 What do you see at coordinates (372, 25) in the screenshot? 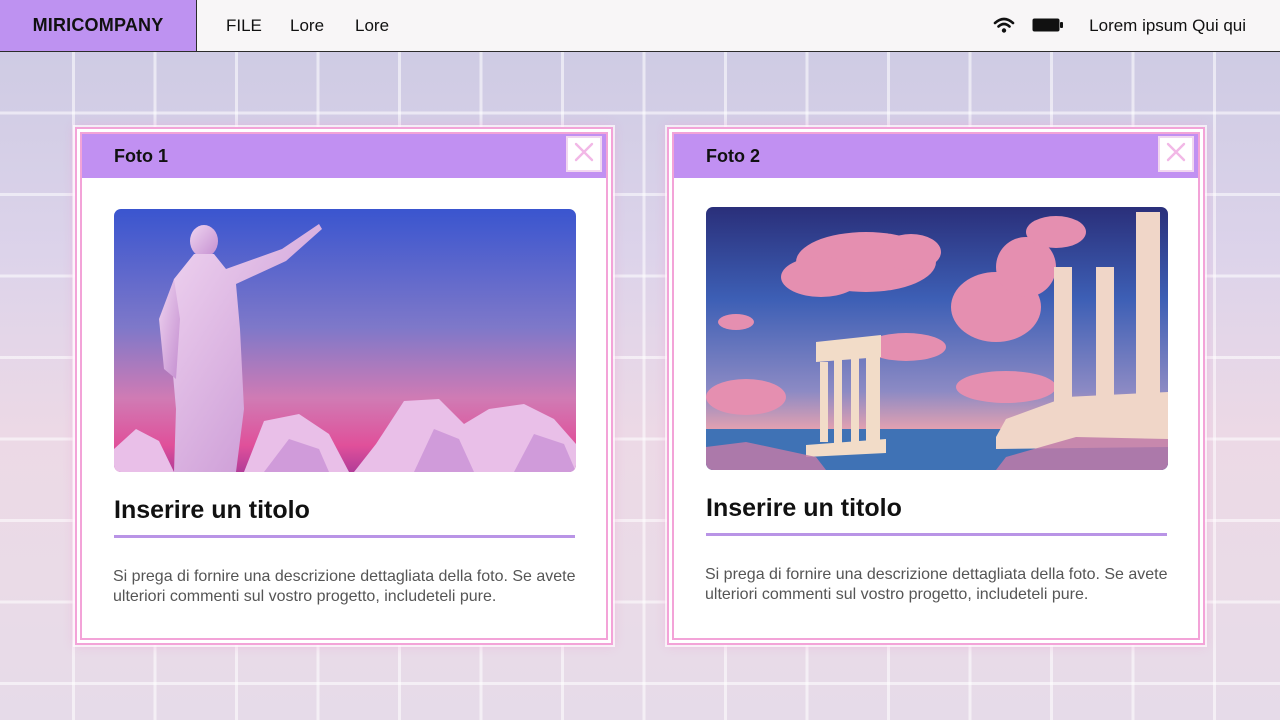
I see `menu-item-lore-2: Lore` at bounding box center [372, 25].